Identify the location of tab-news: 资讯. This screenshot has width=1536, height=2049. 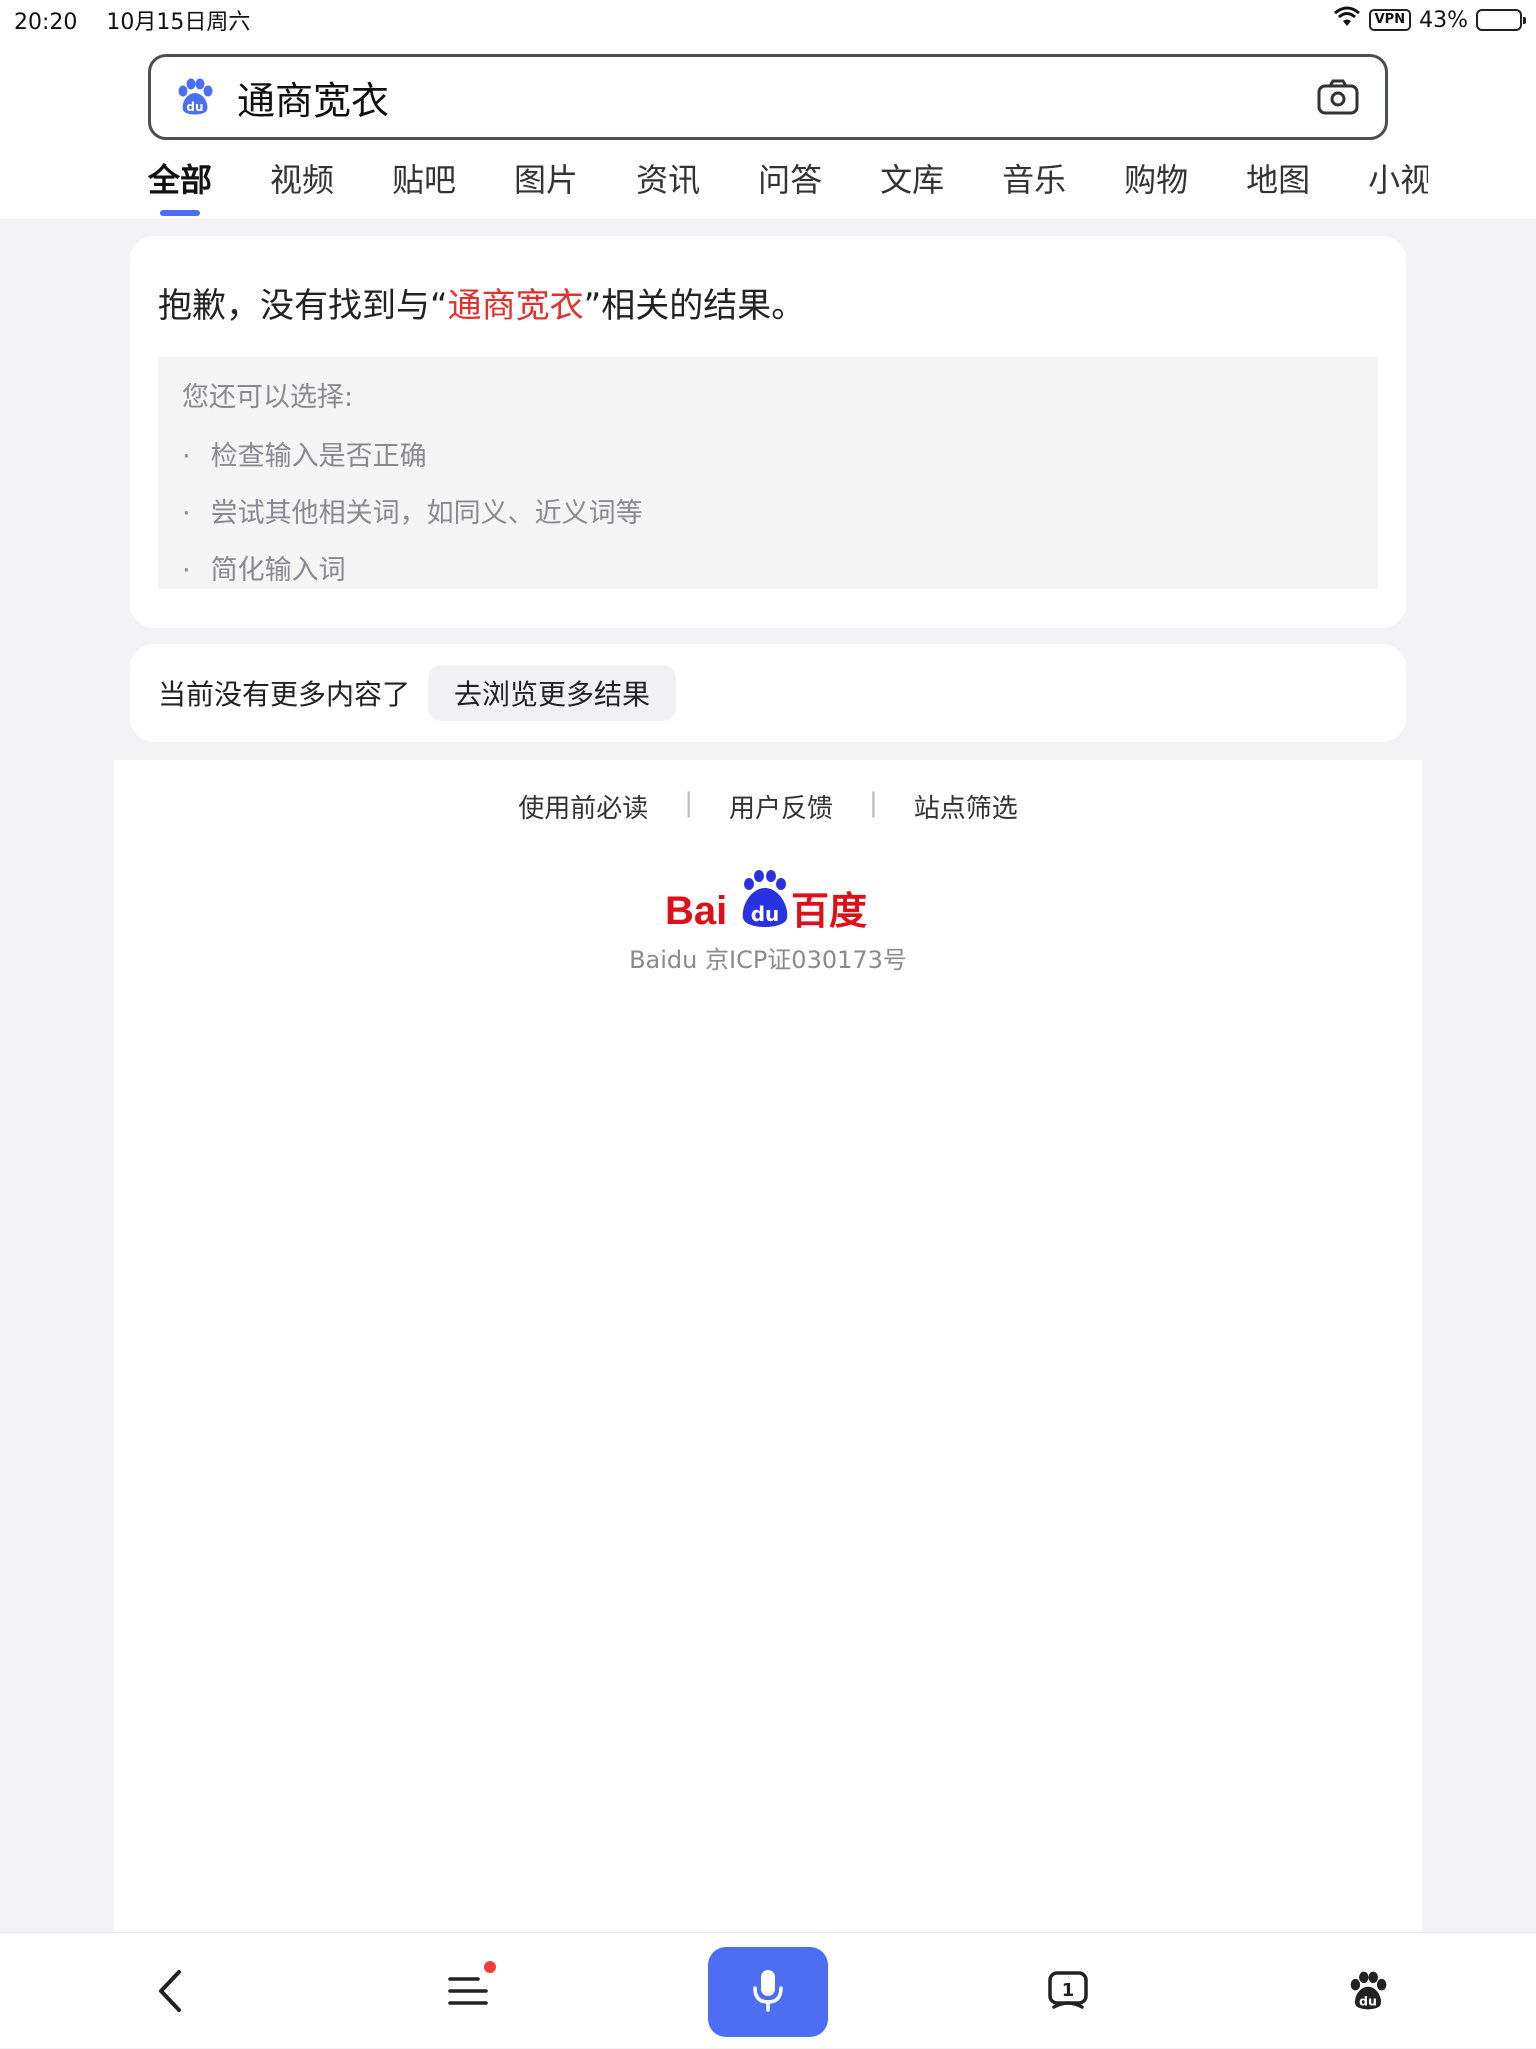
(668, 188).